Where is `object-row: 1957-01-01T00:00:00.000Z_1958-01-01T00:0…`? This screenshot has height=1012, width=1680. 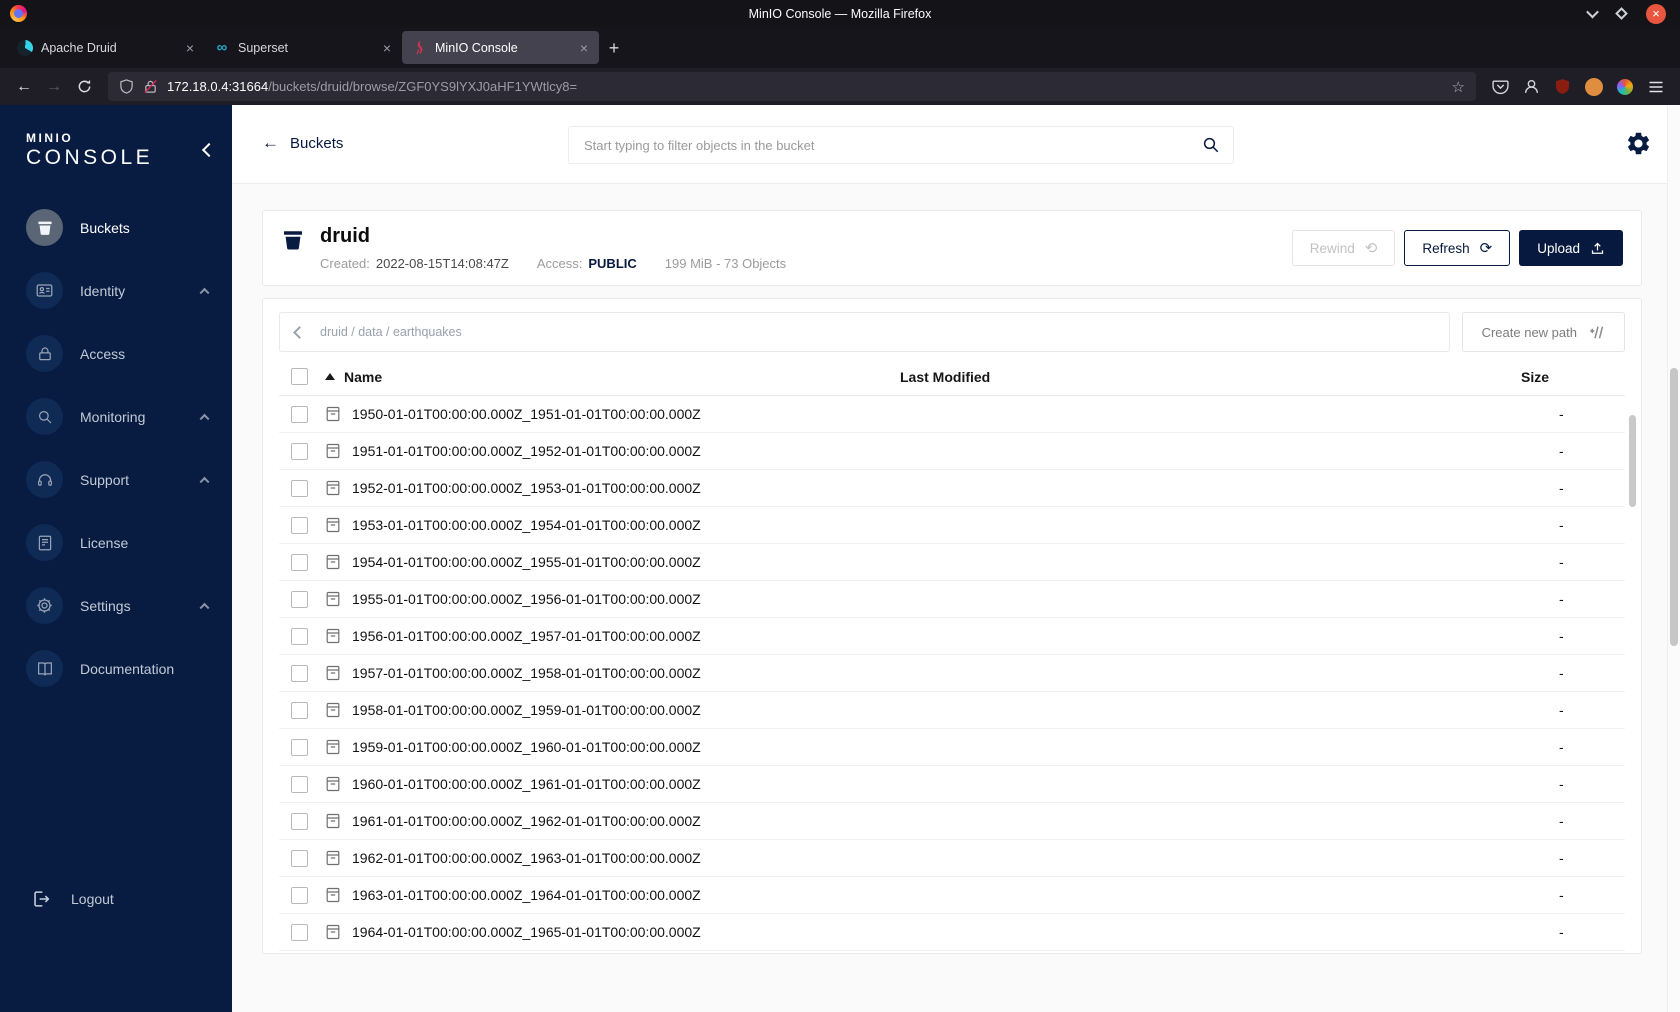
object-row: 1957-01-01T00:00:00.000Z_1958-01-01T00:0… is located at coordinates (952, 673).